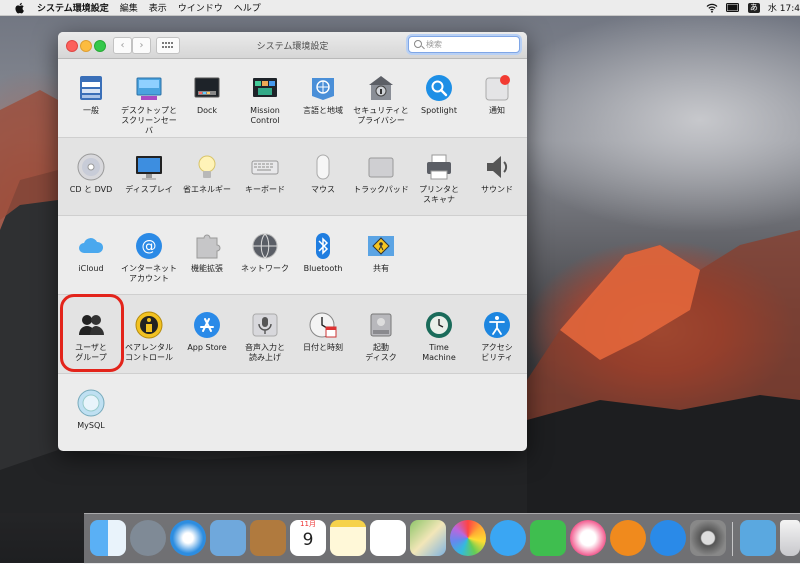 The image size is (800, 564). What do you see at coordinates (108, 538) in the screenshot?
I see `finder-icon` at bounding box center [108, 538].